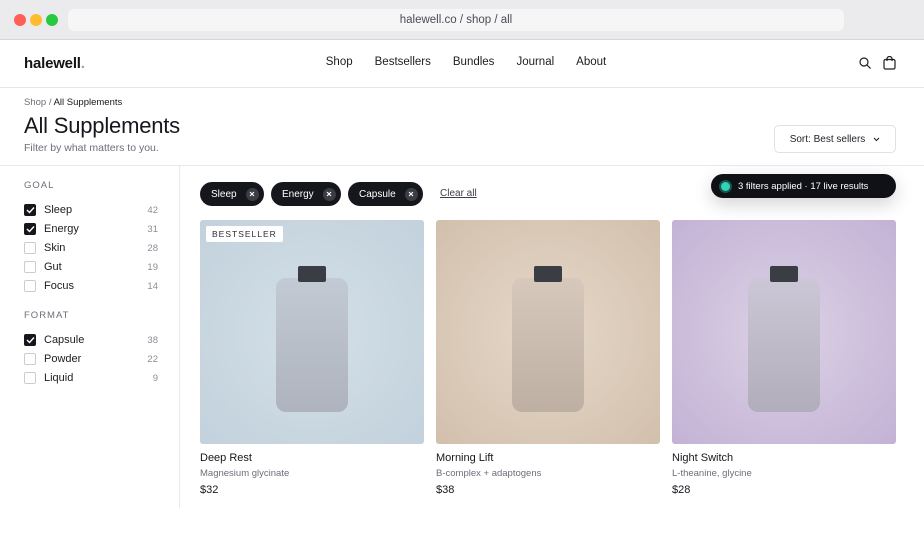 This screenshot has width=924, height=540. I want to click on active-filter-chip-energy: Energy, so click(306, 194).